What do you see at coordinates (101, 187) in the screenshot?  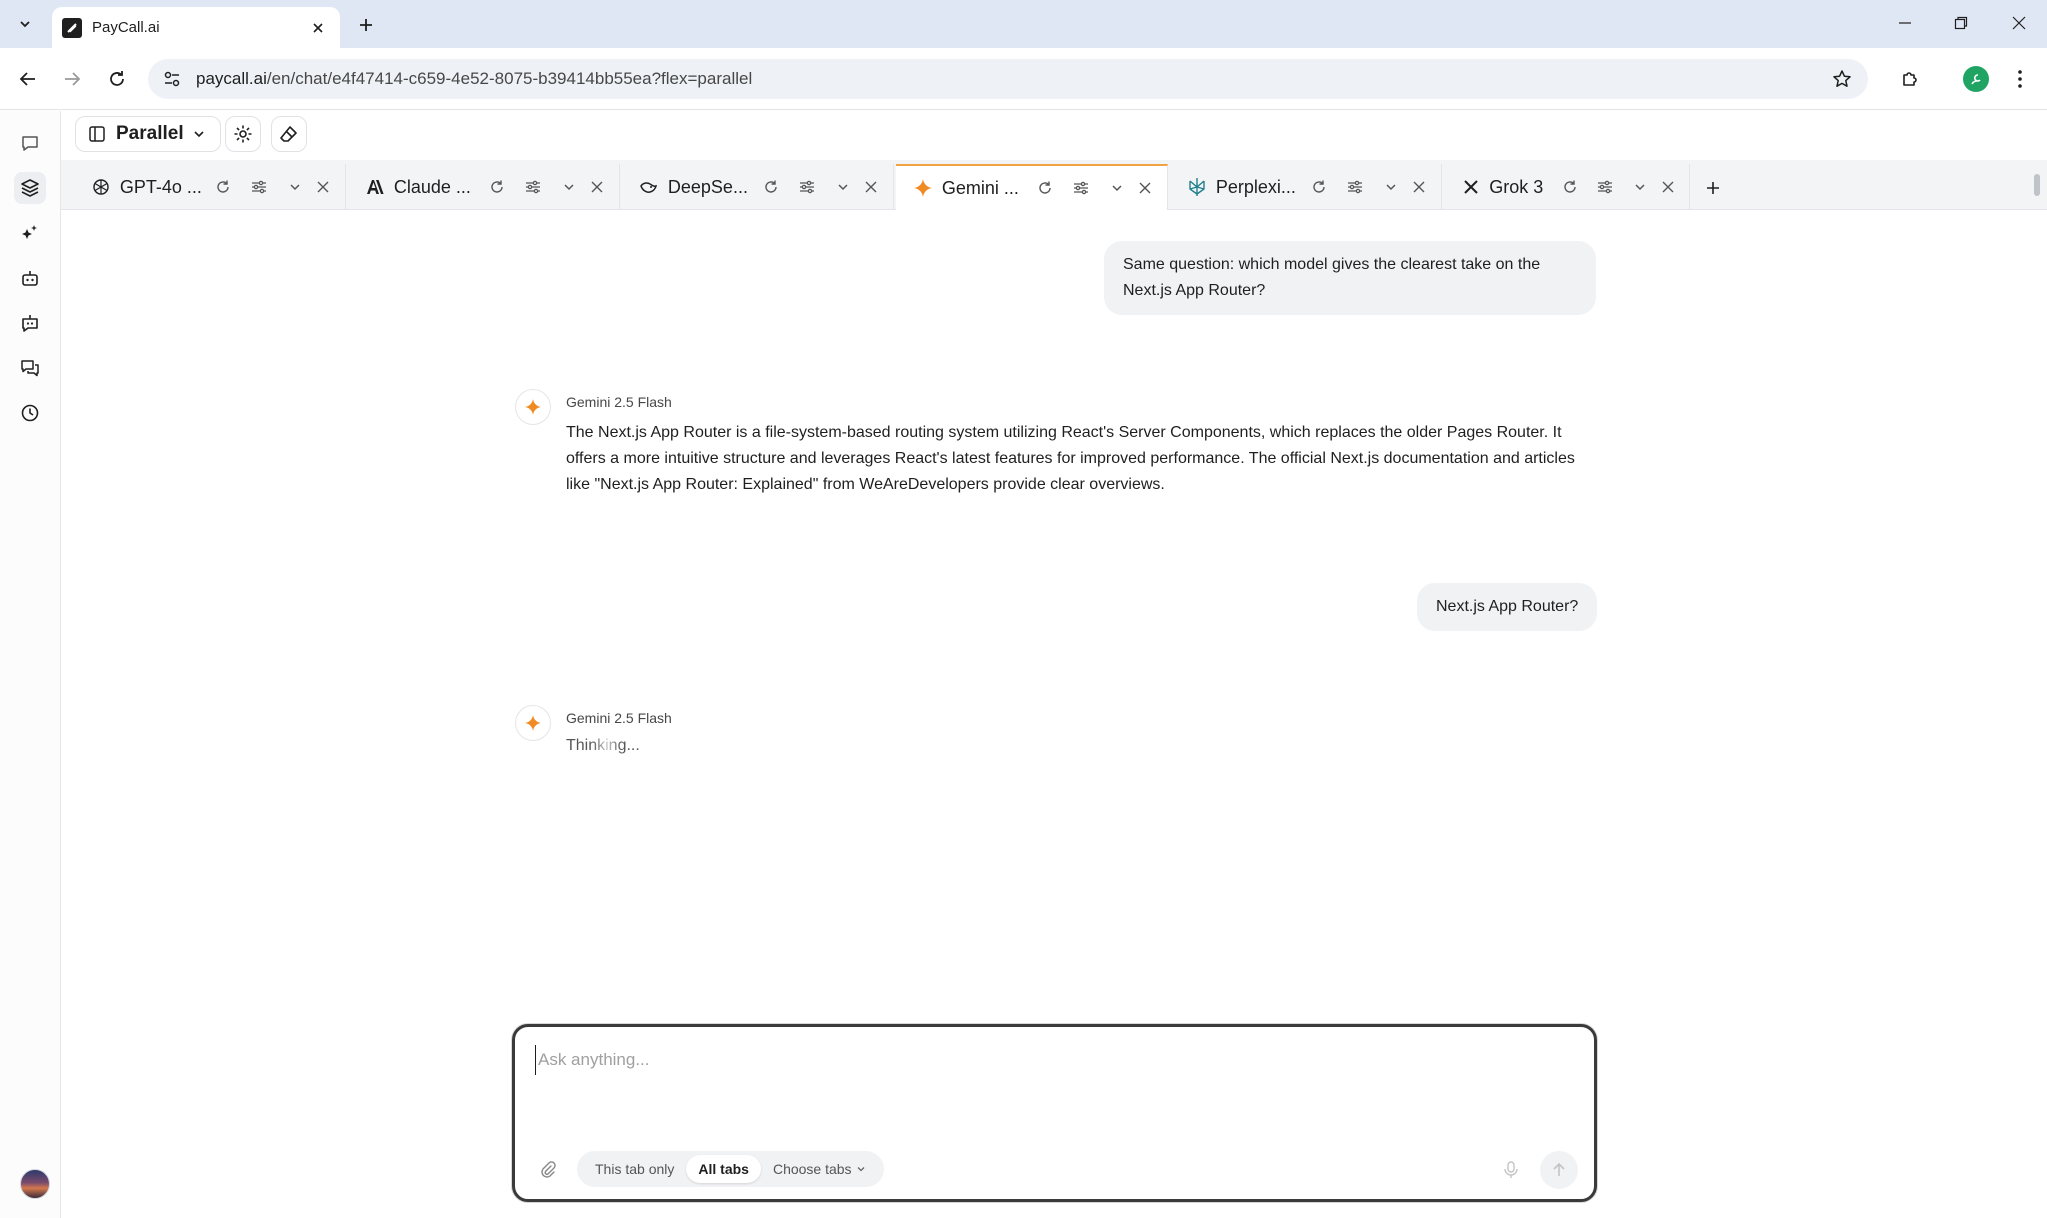 I see `openai-icon` at bounding box center [101, 187].